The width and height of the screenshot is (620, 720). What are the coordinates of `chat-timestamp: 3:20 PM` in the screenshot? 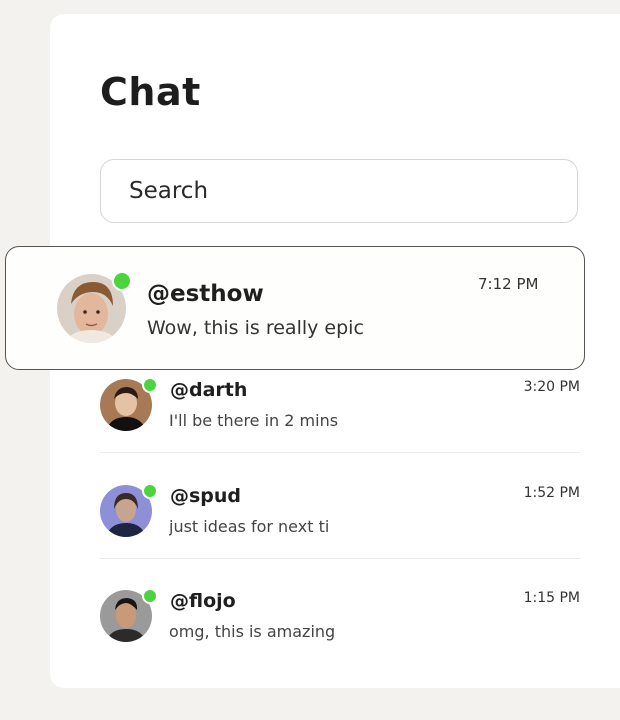 It's located at (551, 387).